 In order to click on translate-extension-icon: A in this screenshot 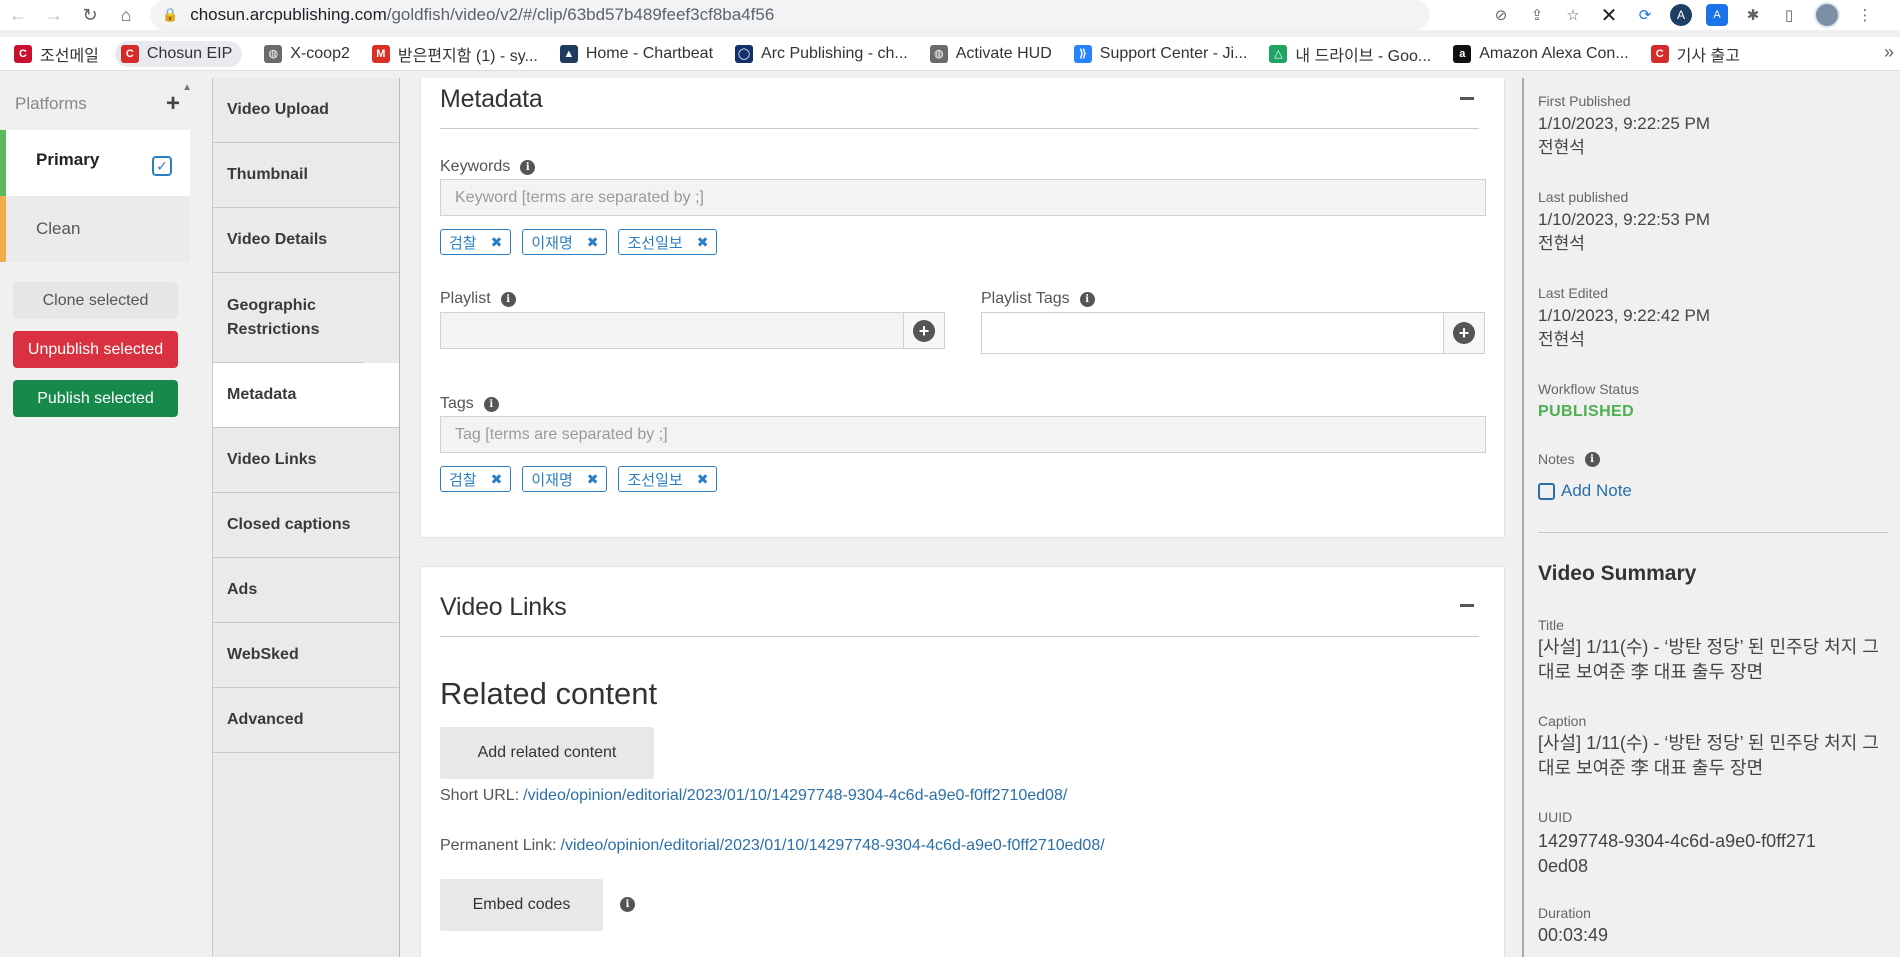, I will do `click(1717, 15)`.